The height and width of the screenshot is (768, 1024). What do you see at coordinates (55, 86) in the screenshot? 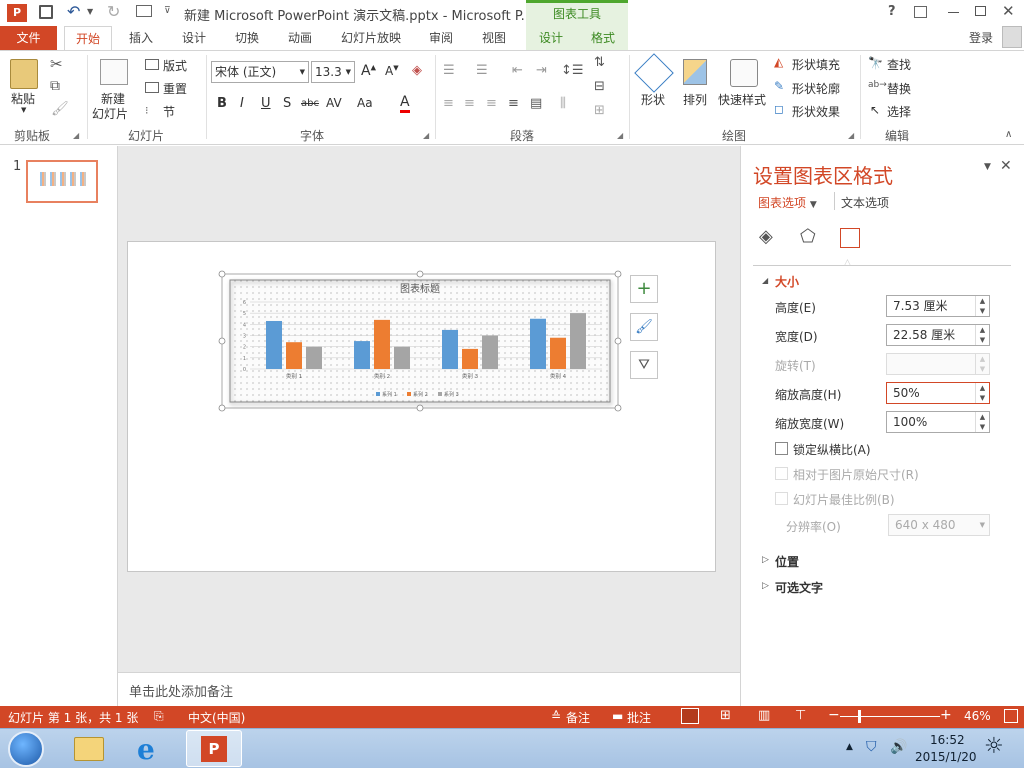
I see `copy-icon: ⧉` at bounding box center [55, 86].